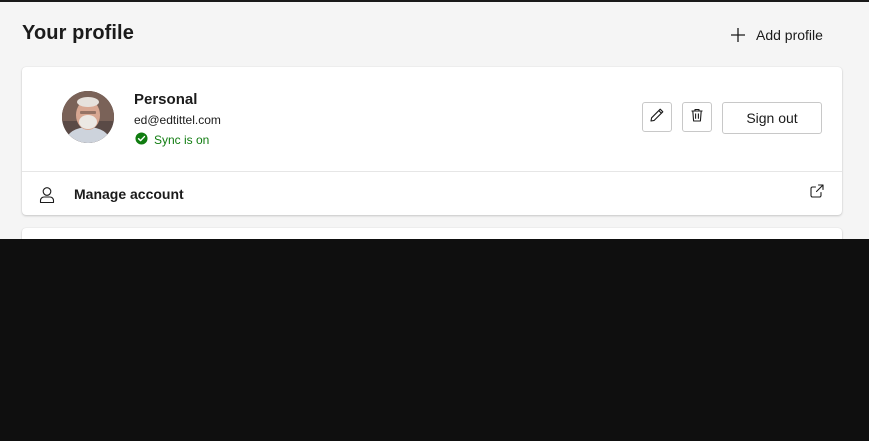  I want to click on edit-profile-button, so click(657, 117).